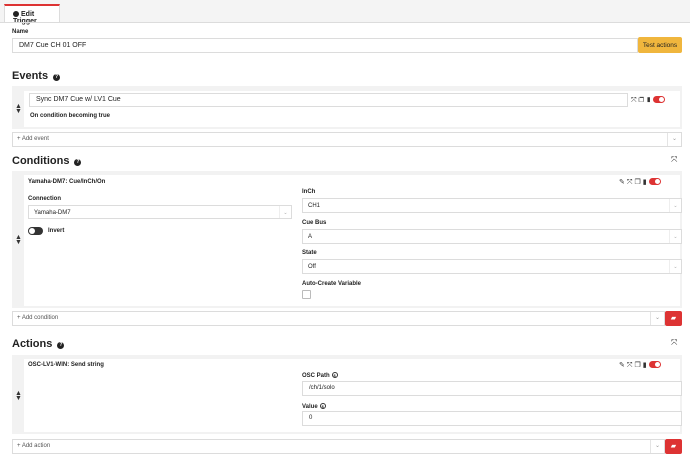  I want to click on events-heading: Events?, so click(36, 76).